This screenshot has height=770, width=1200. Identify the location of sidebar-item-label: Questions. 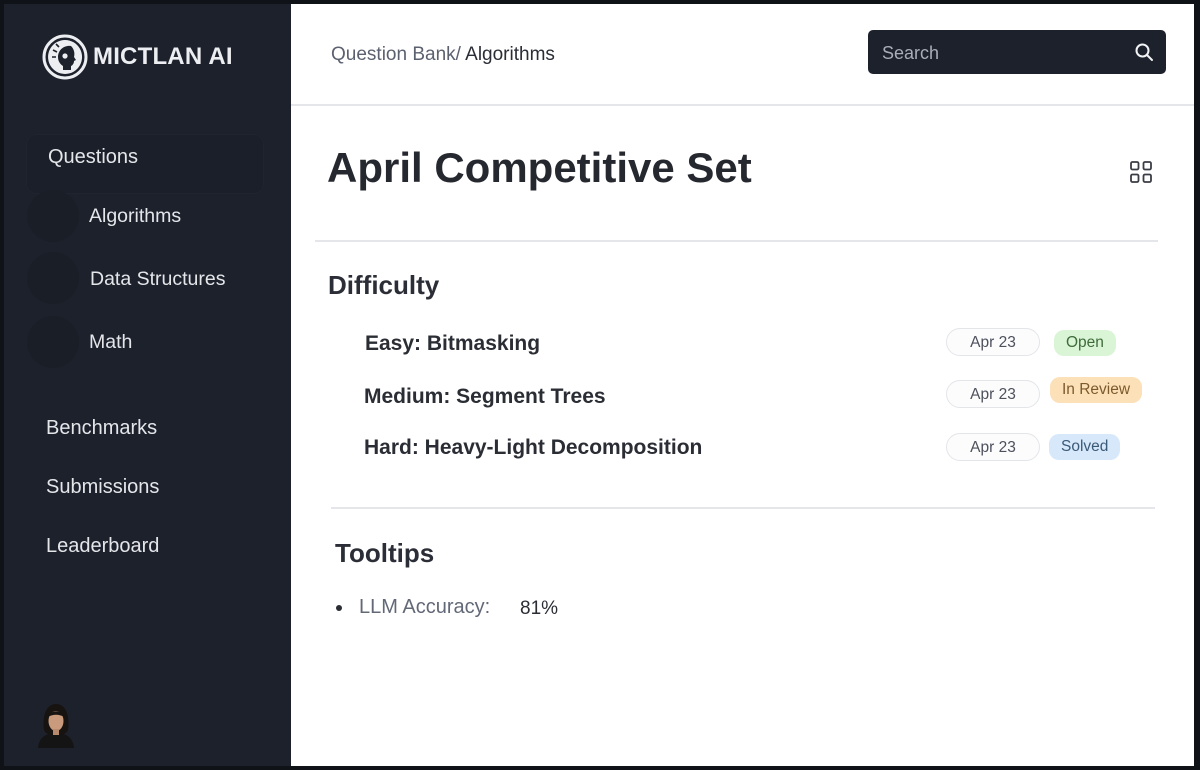
(93, 157).